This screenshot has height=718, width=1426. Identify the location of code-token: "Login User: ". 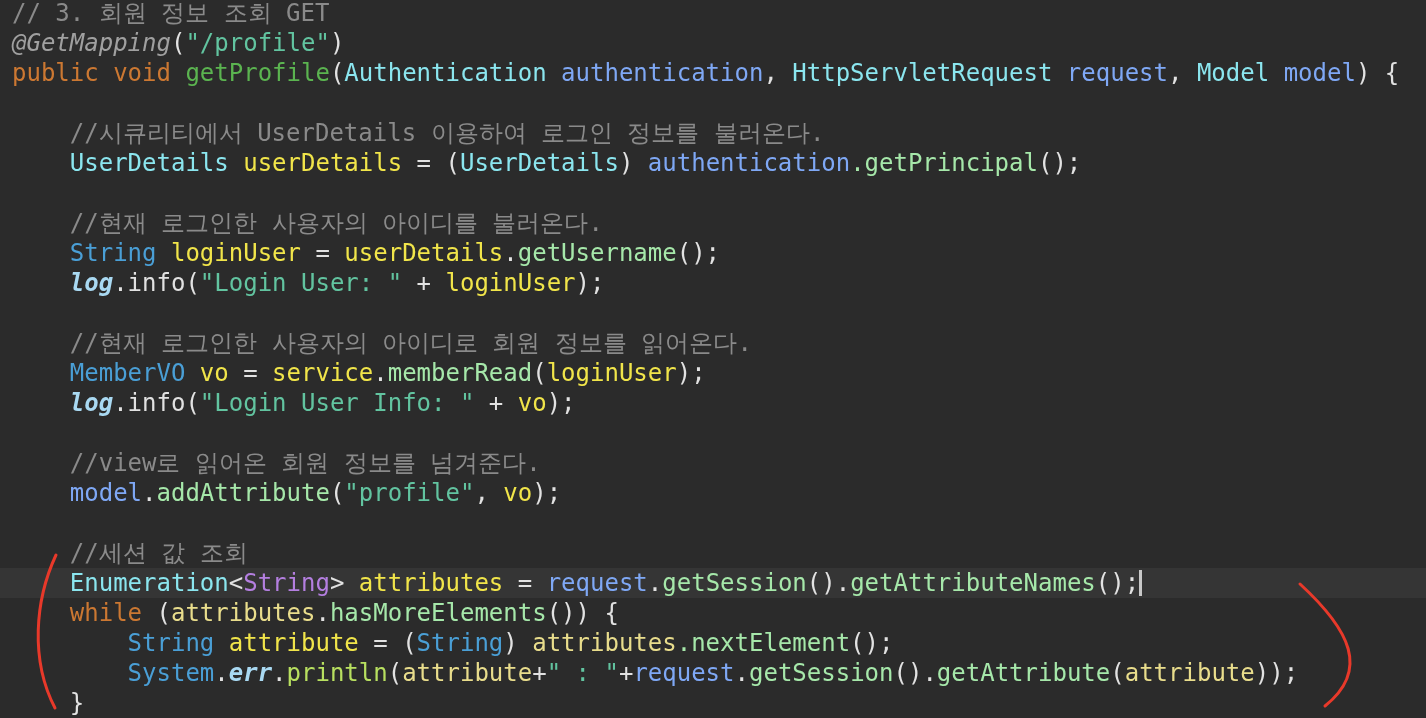
(301, 283).